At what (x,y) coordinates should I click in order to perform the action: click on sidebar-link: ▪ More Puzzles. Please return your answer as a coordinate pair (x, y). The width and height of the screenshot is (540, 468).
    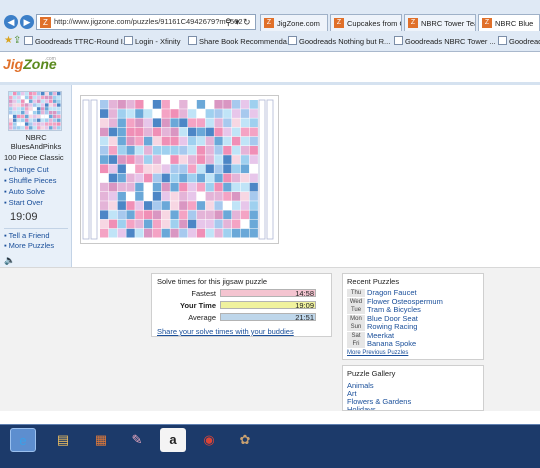
    Looking at the image, I should click on (29, 245).